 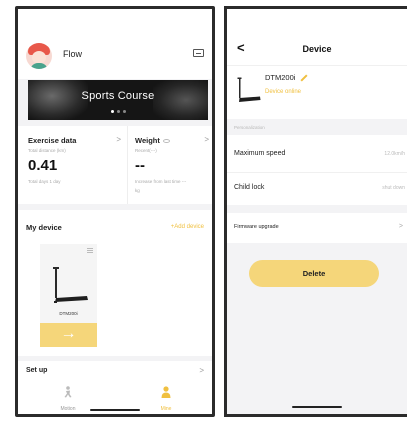 I want to click on device-card: DTM200i →, so click(x=68, y=295).